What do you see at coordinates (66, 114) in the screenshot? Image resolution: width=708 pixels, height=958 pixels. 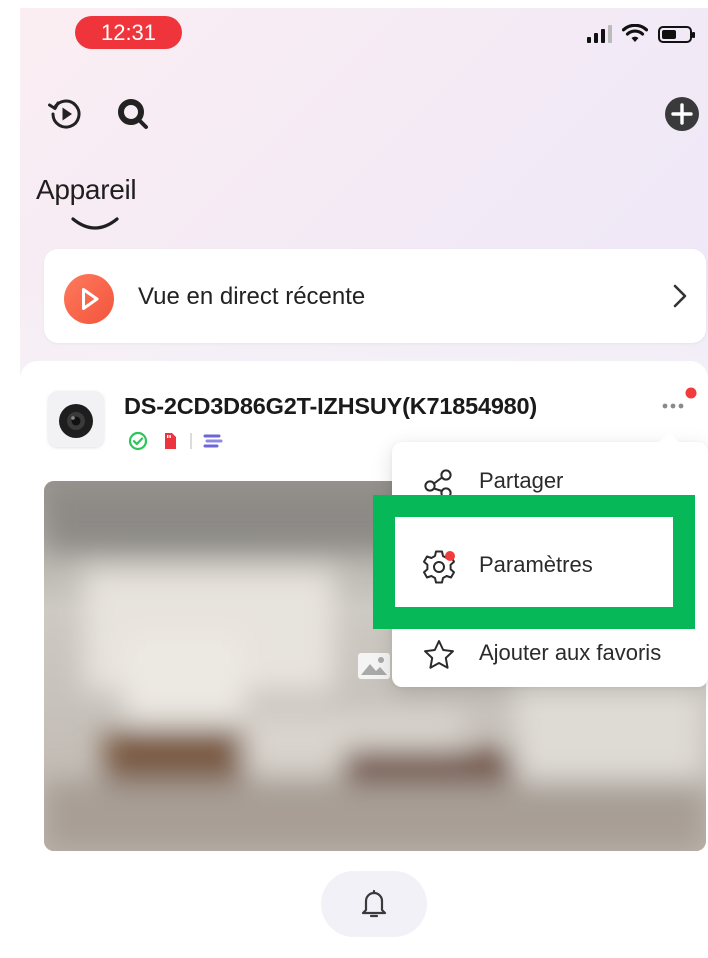 I see `playback-history-icon` at bounding box center [66, 114].